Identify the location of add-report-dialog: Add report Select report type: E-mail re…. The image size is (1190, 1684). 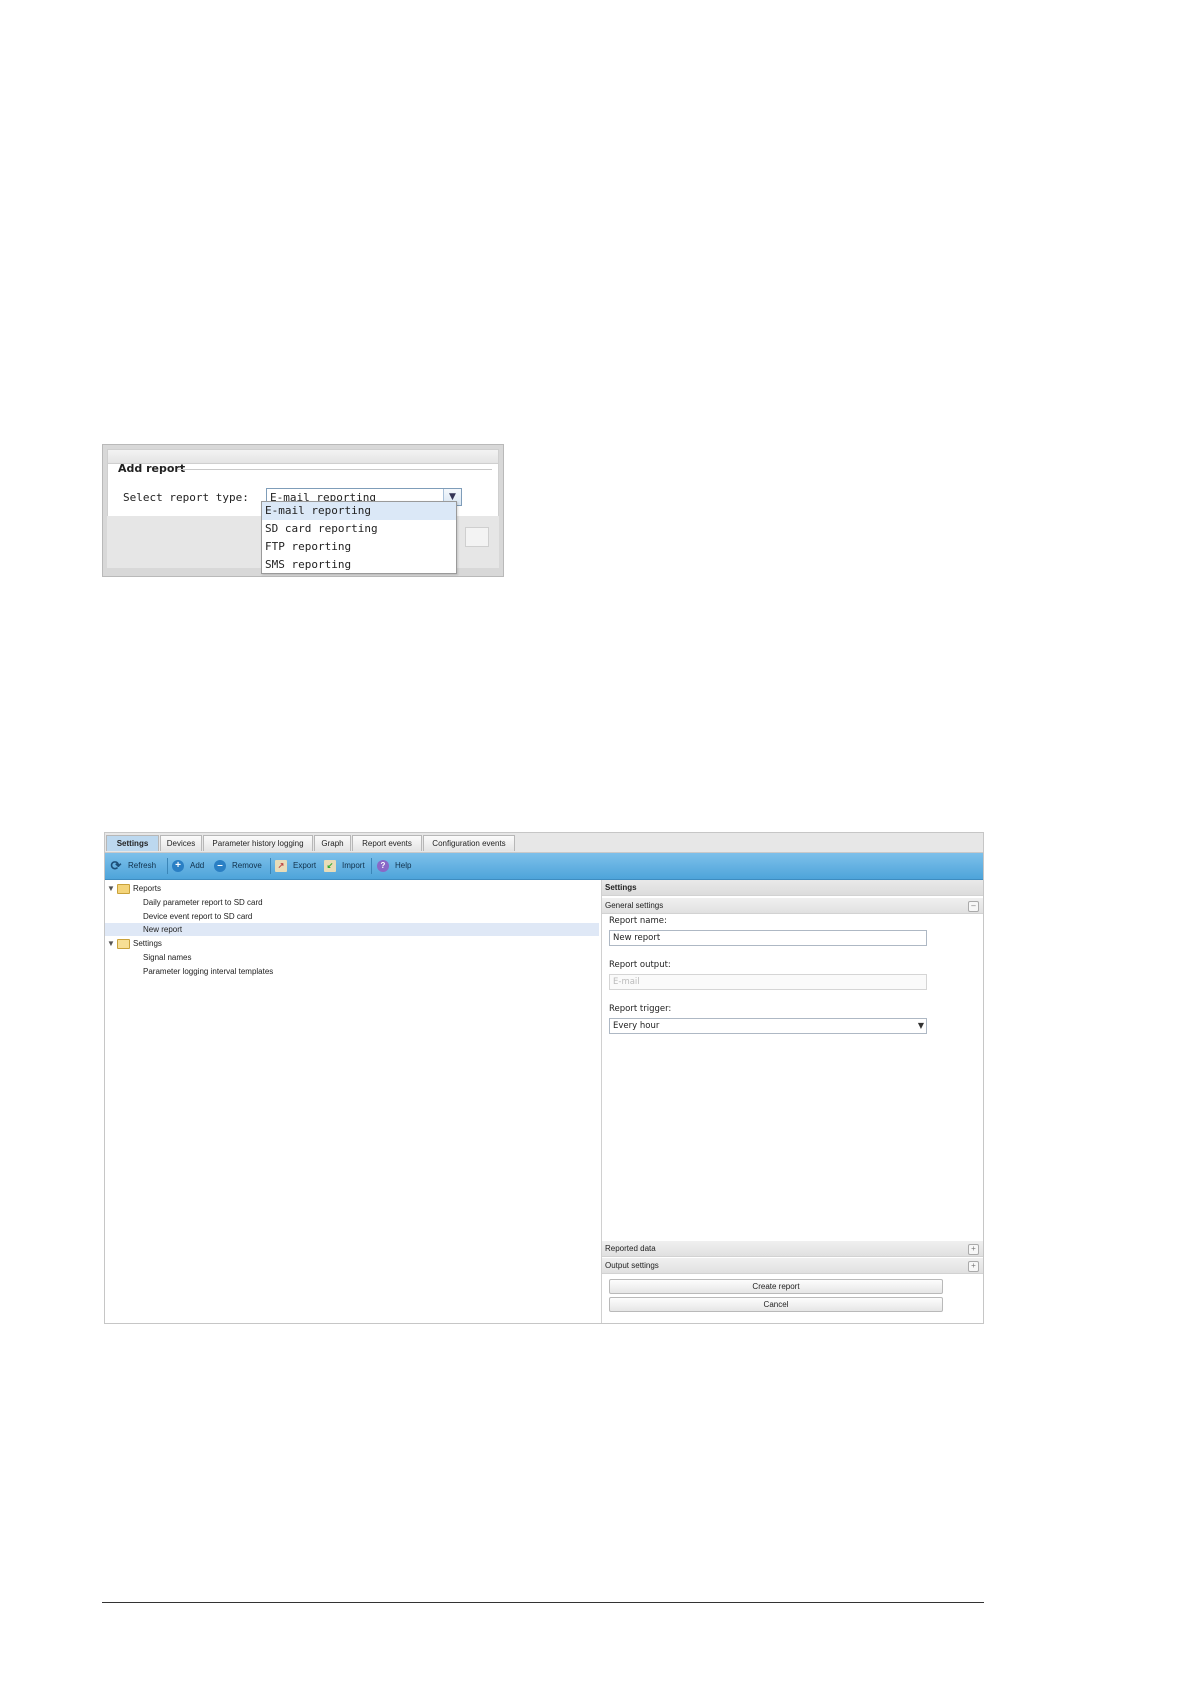
(303, 510).